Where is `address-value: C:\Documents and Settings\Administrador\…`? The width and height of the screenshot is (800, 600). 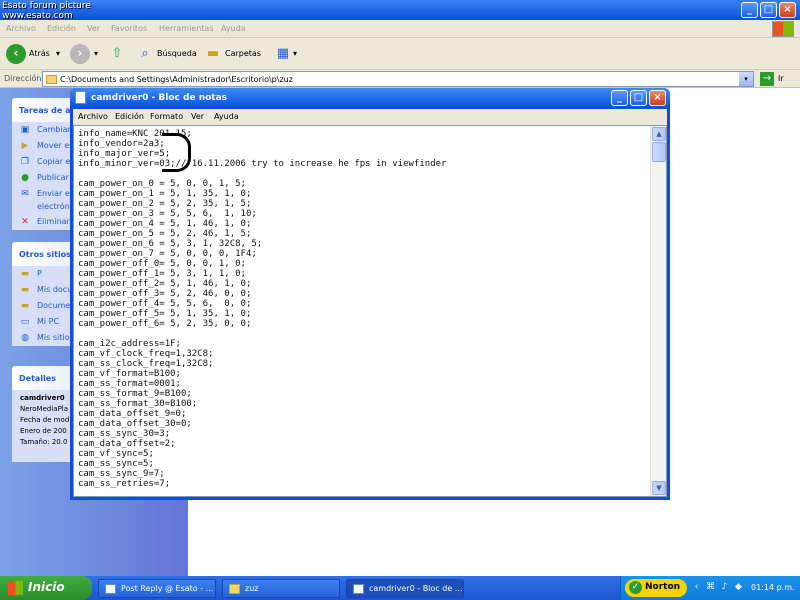
address-value: C:\Documents and Settings\Administrador\… is located at coordinates (176, 79).